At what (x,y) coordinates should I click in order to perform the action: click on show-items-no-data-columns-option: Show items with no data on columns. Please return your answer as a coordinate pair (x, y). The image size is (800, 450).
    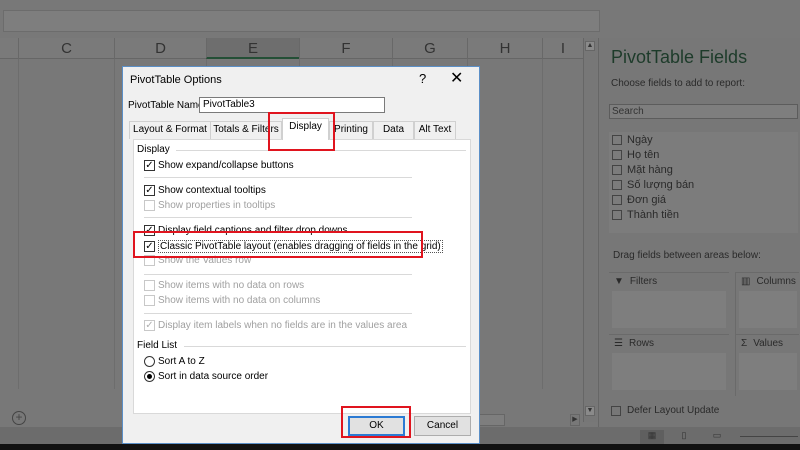
    Looking at the image, I should click on (232, 300).